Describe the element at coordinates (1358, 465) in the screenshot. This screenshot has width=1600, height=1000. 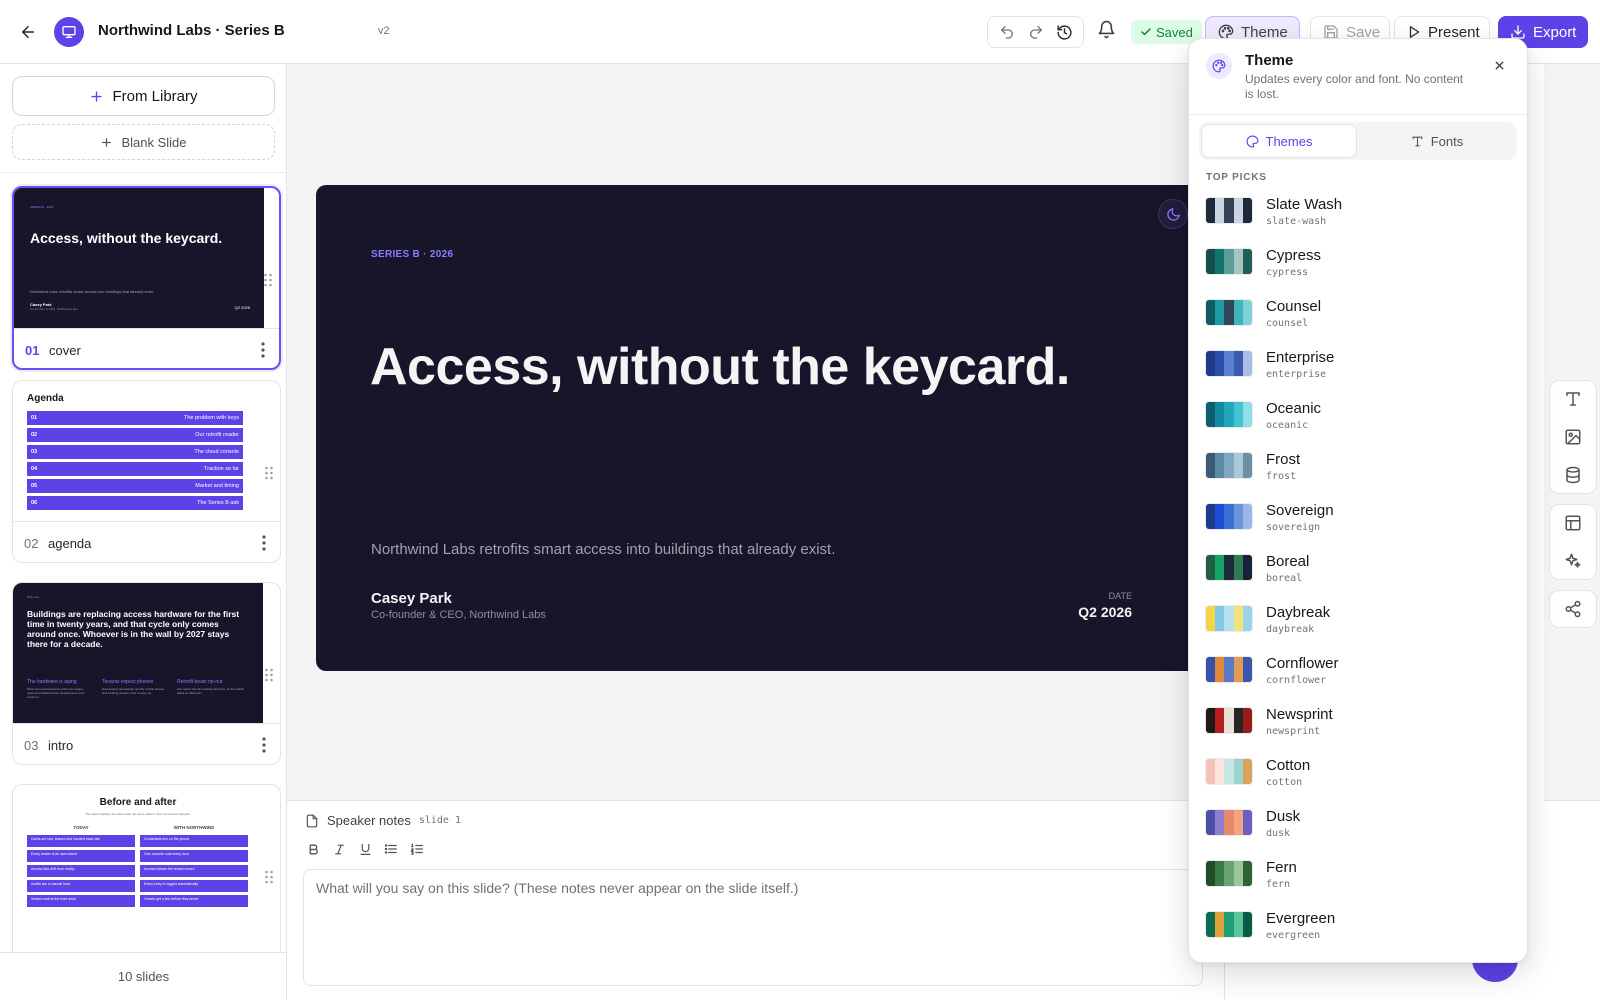
I see `theme-option: Frost frost` at that location.